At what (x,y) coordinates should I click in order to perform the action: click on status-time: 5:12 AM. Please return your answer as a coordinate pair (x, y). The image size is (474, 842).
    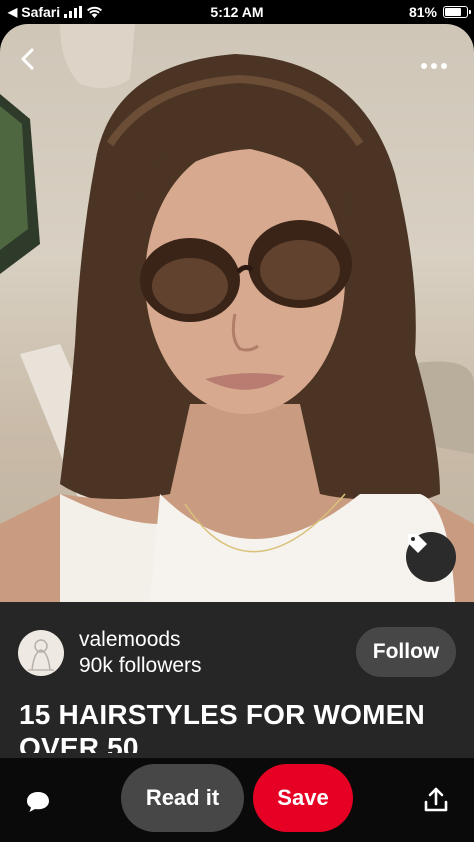
    Looking at the image, I should click on (237, 12).